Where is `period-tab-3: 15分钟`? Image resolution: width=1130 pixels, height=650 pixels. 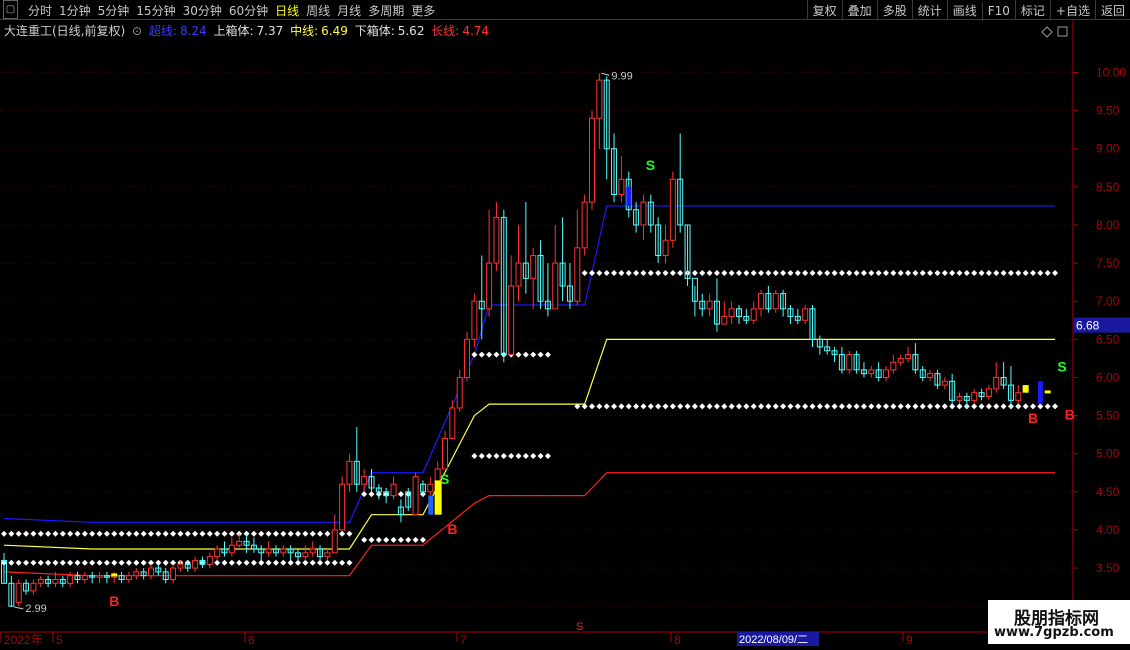
period-tab-3: 15分钟 is located at coordinates (155, 11).